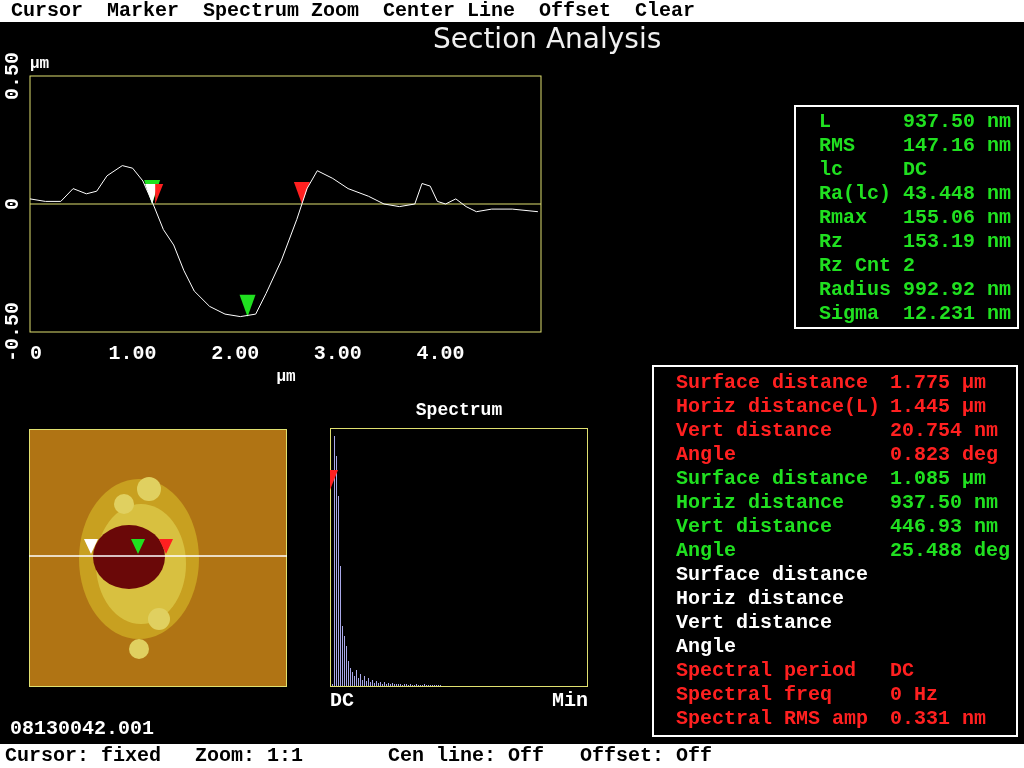 This screenshot has height=768, width=1024. Describe the element at coordinates (12, 332) in the screenshot. I see `y-tick-label: -0.50` at that location.